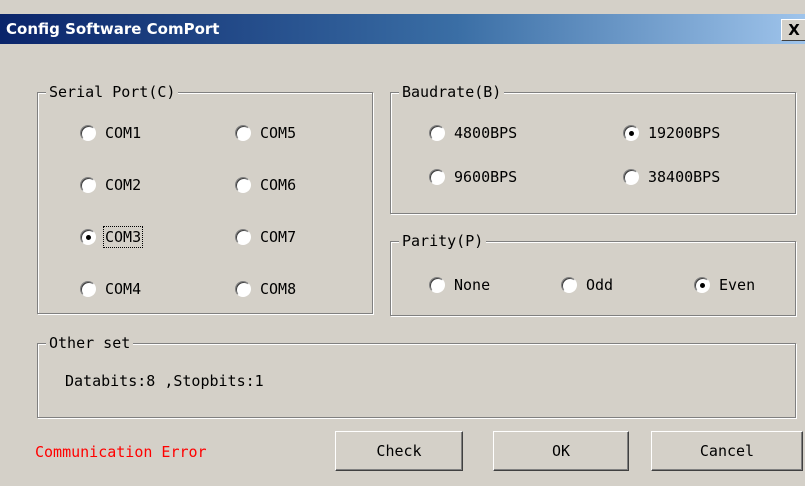 The height and width of the screenshot is (486, 805). Describe the element at coordinates (123, 185) in the screenshot. I see `radio-label: COM2` at that location.